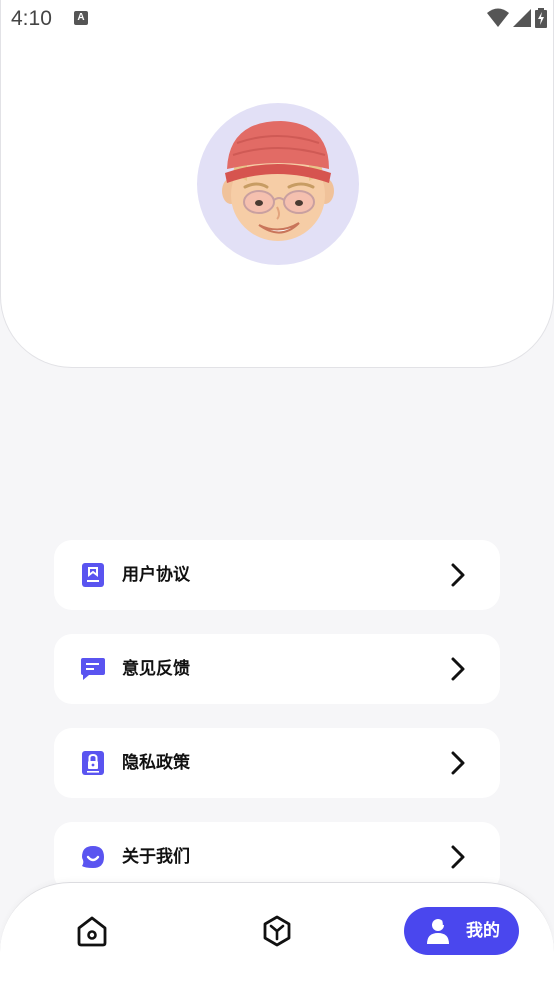 The image size is (554, 984). I want to click on bottom-nav: 我的, so click(277, 933).